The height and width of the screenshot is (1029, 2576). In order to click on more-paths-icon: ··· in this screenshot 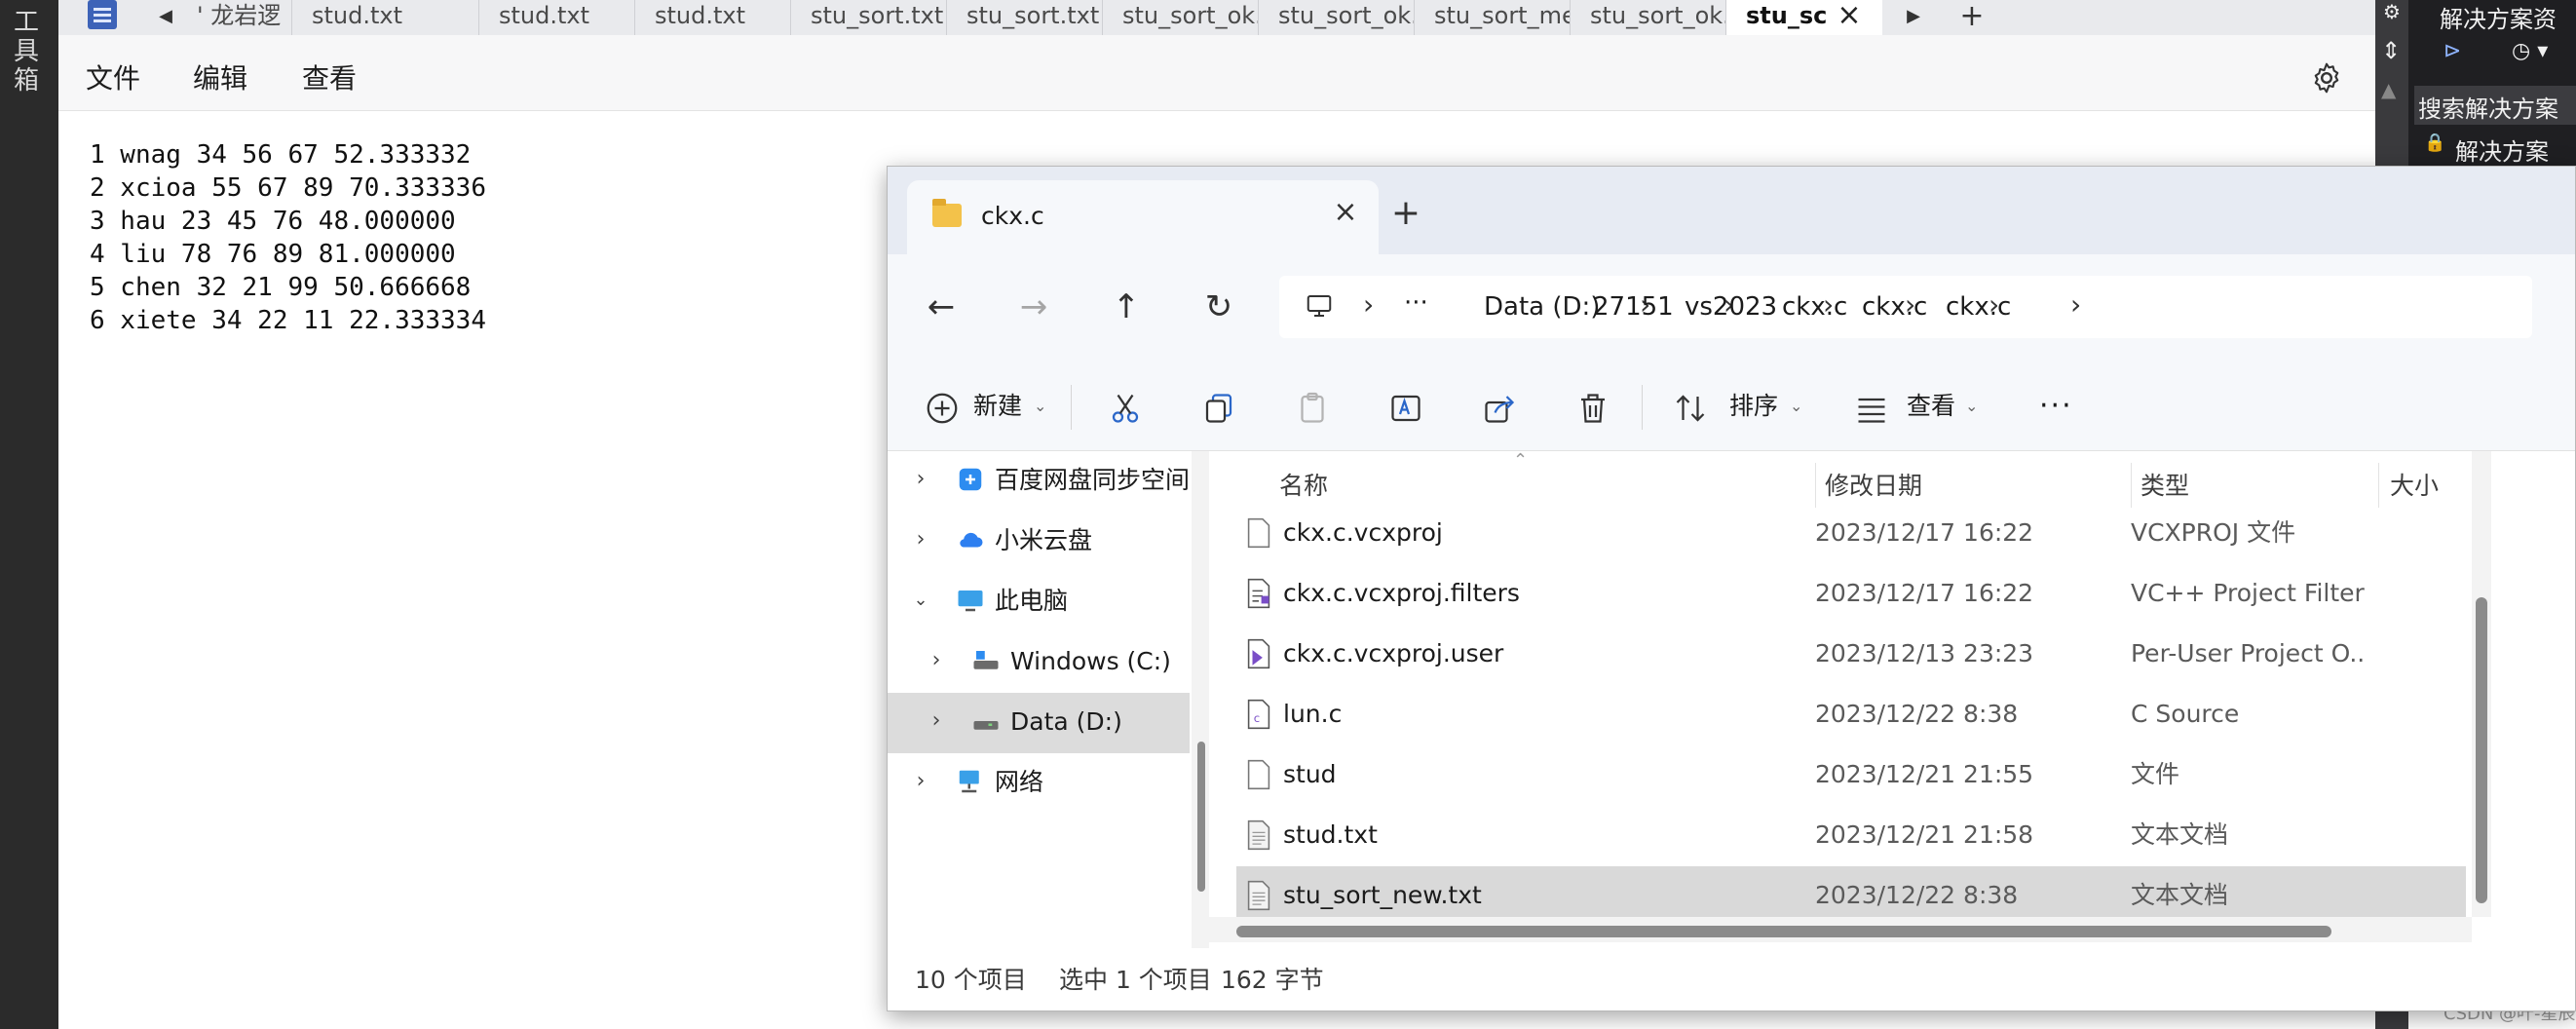, I will do `click(1416, 303)`.